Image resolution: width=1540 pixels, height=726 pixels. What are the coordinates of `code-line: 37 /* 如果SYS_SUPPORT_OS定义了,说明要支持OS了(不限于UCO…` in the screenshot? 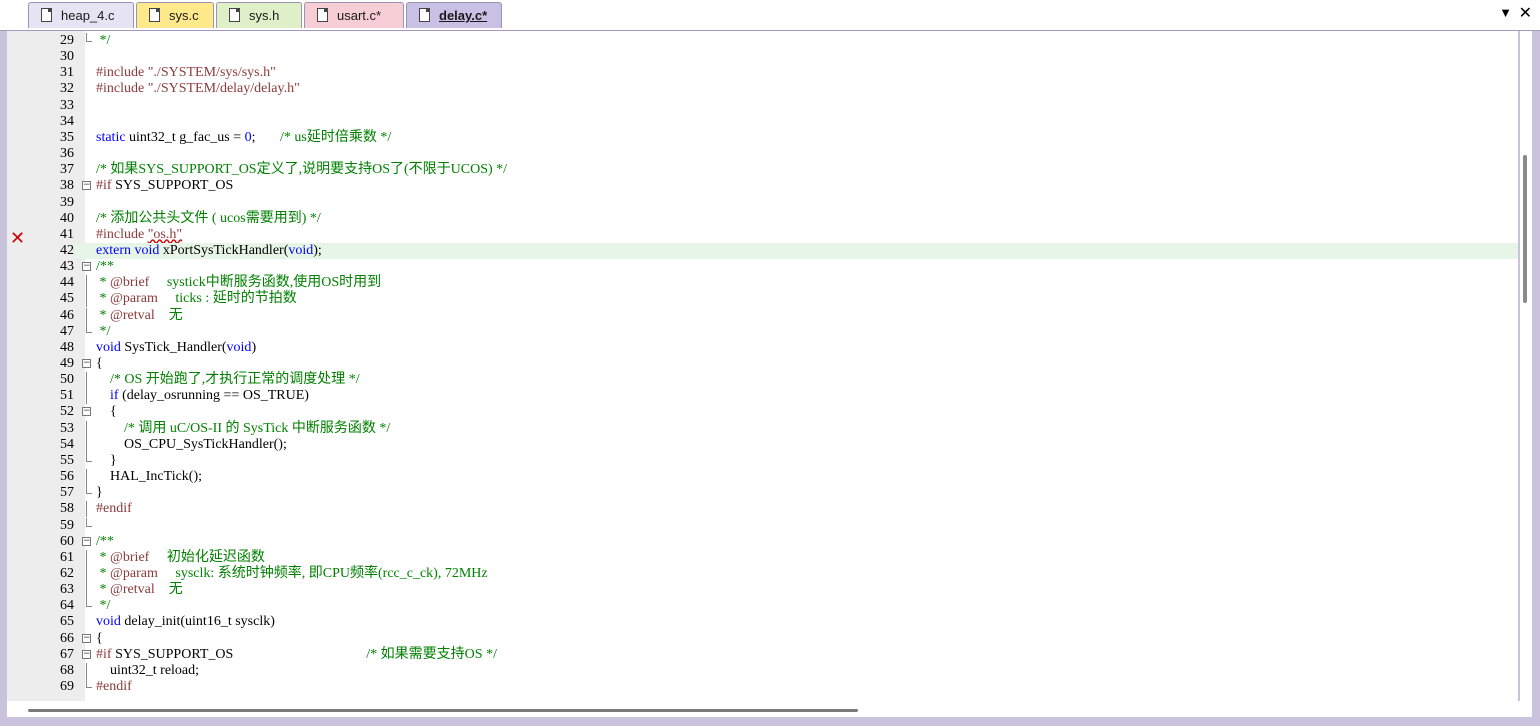 It's located at (762, 170).